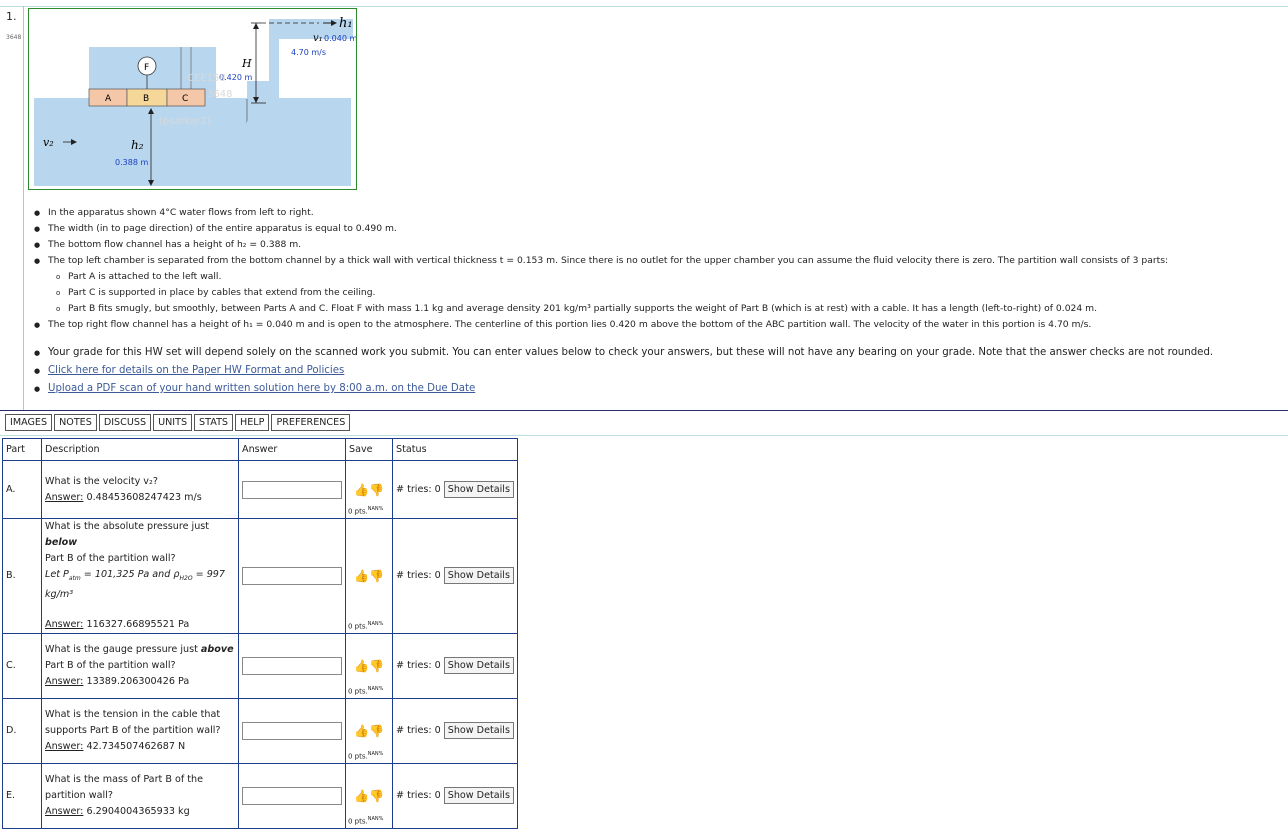 The width and height of the screenshot is (1288, 829). What do you see at coordinates (79, 795) in the screenshot?
I see `question-line: partition wall?` at bounding box center [79, 795].